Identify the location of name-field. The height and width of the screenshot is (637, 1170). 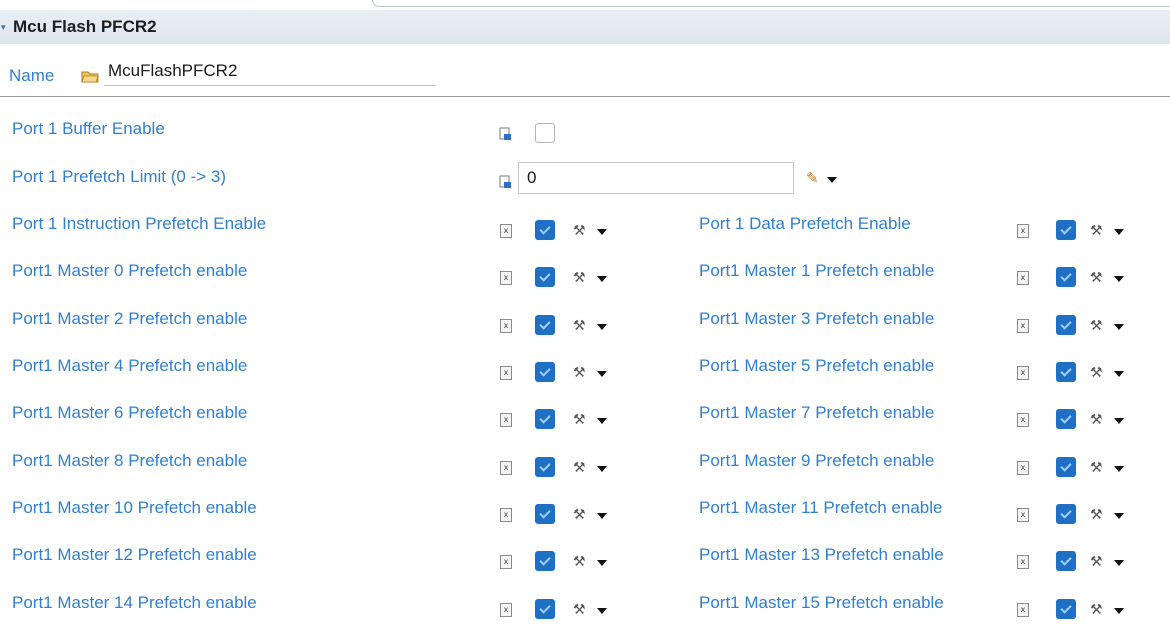
(270, 71).